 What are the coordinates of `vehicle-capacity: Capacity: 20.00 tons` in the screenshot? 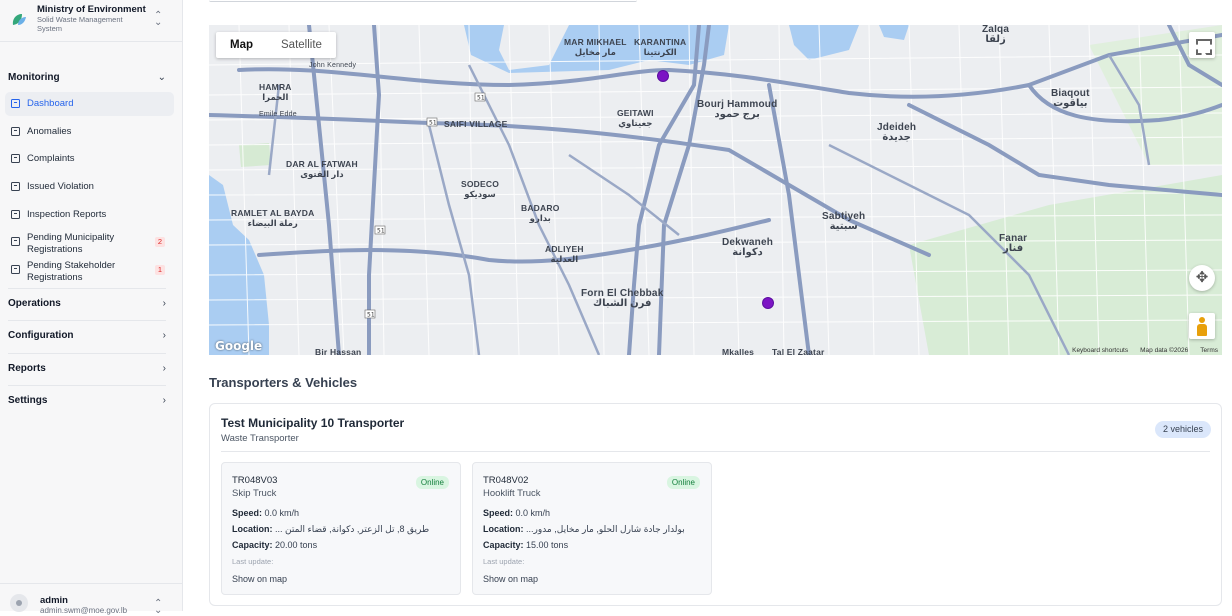 It's located at (275, 545).